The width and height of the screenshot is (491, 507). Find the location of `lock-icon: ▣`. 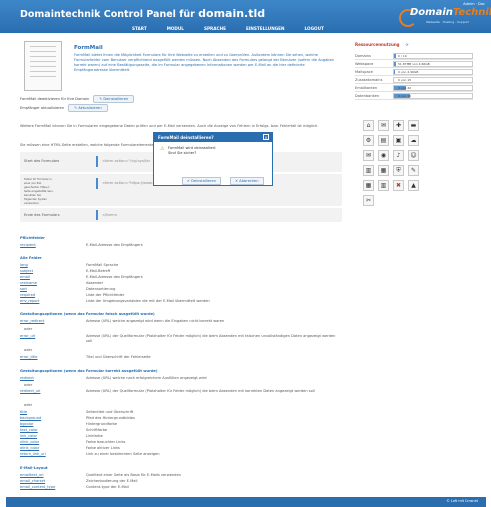

lock-icon: ▣ is located at coordinates (398, 140).